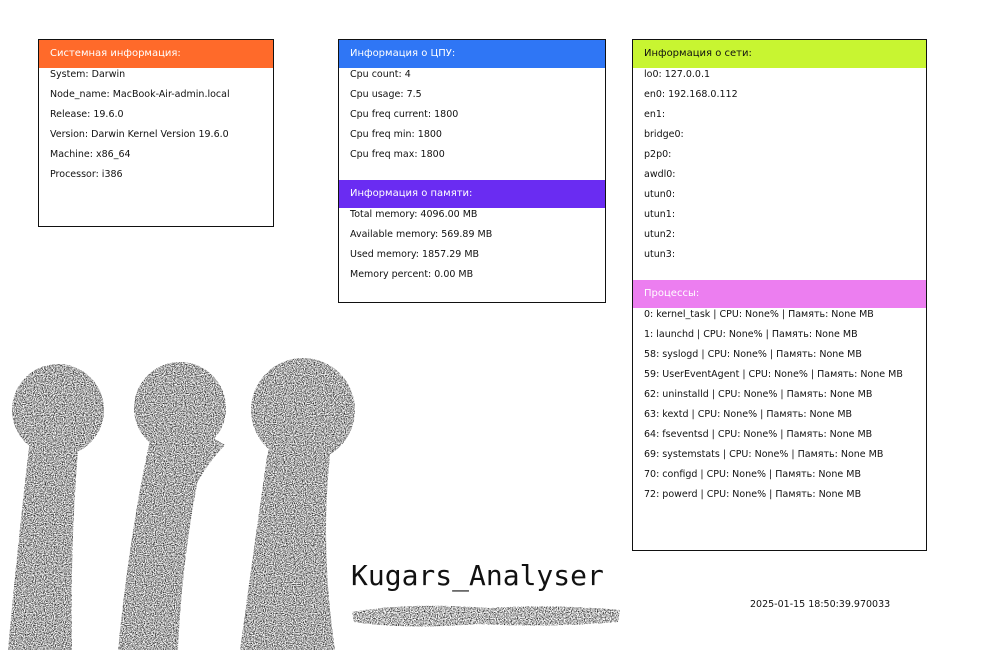 Image resolution: width=1000 pixels, height=650 pixels. I want to click on network-info-header: Информация о сети:, so click(779, 54).